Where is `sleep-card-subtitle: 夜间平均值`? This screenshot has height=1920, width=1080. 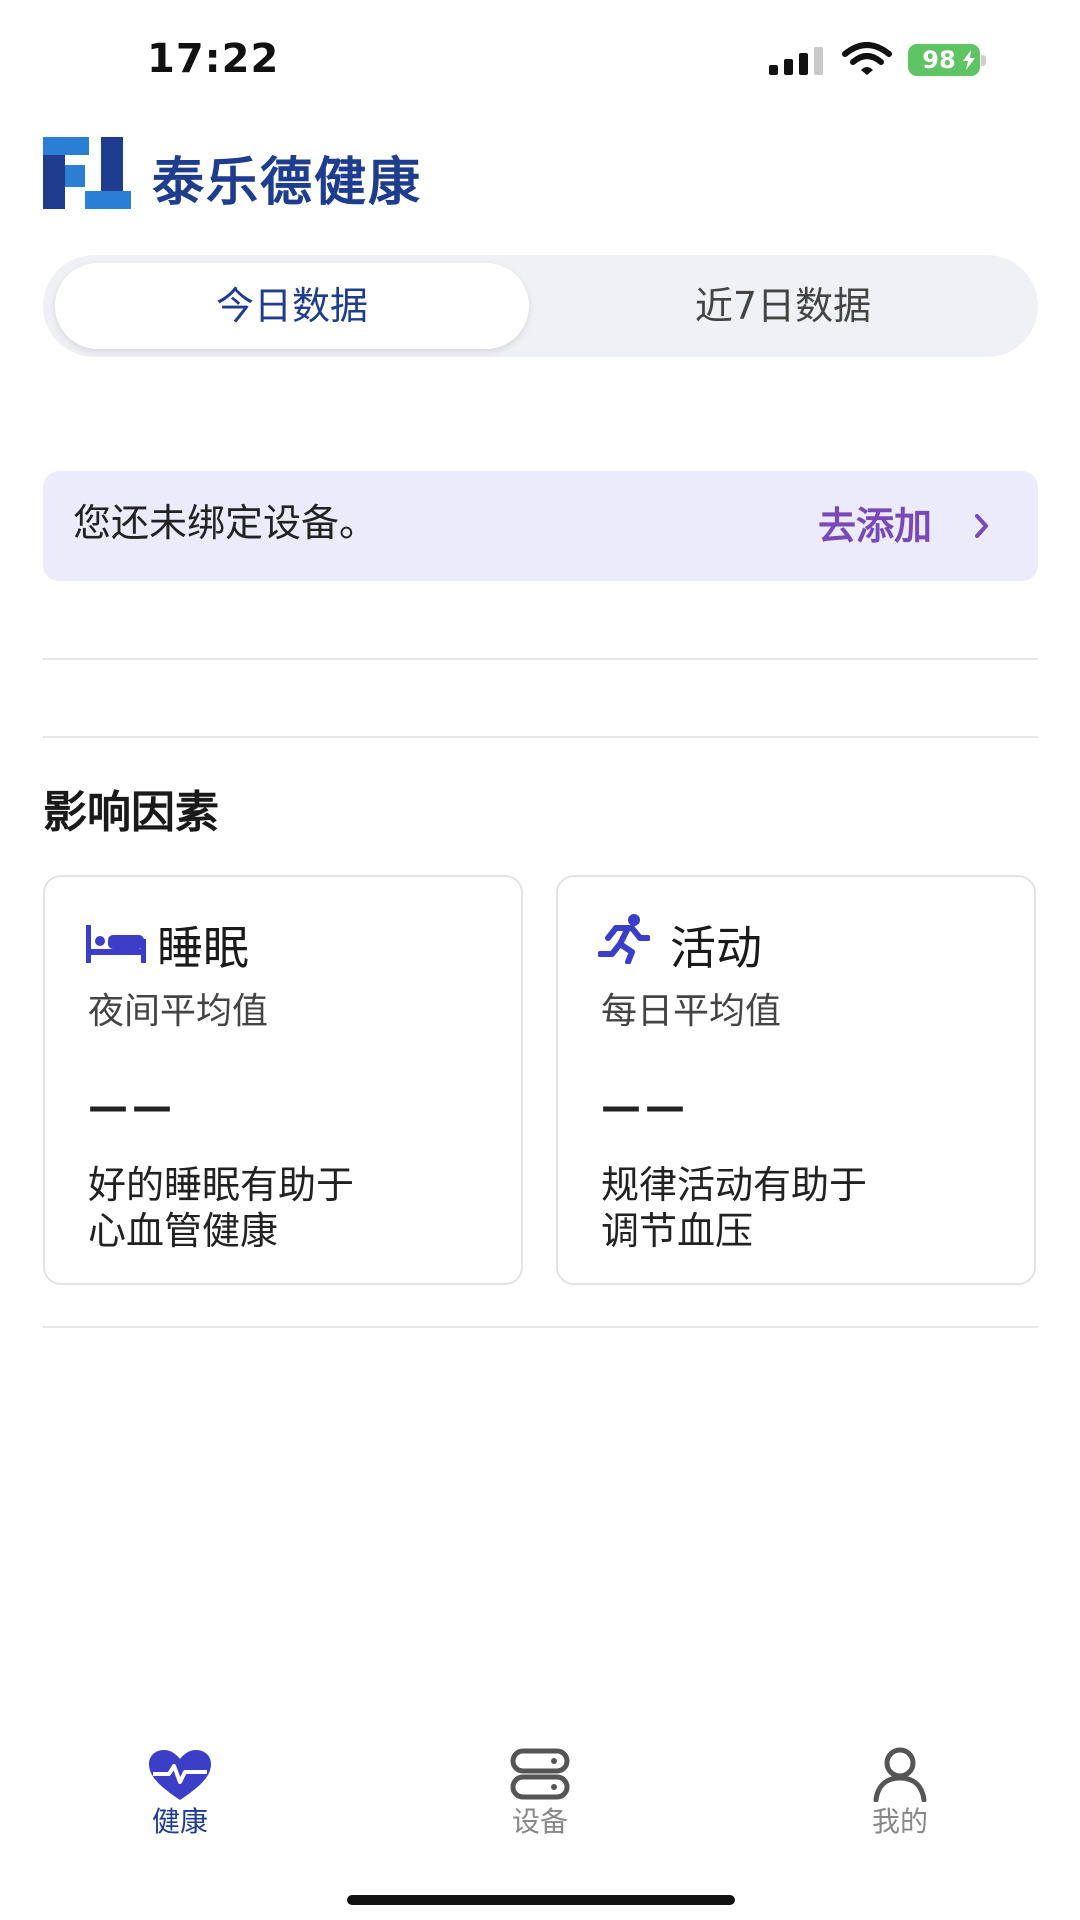
sleep-card-subtitle: 夜间平均值 is located at coordinates (178, 1011).